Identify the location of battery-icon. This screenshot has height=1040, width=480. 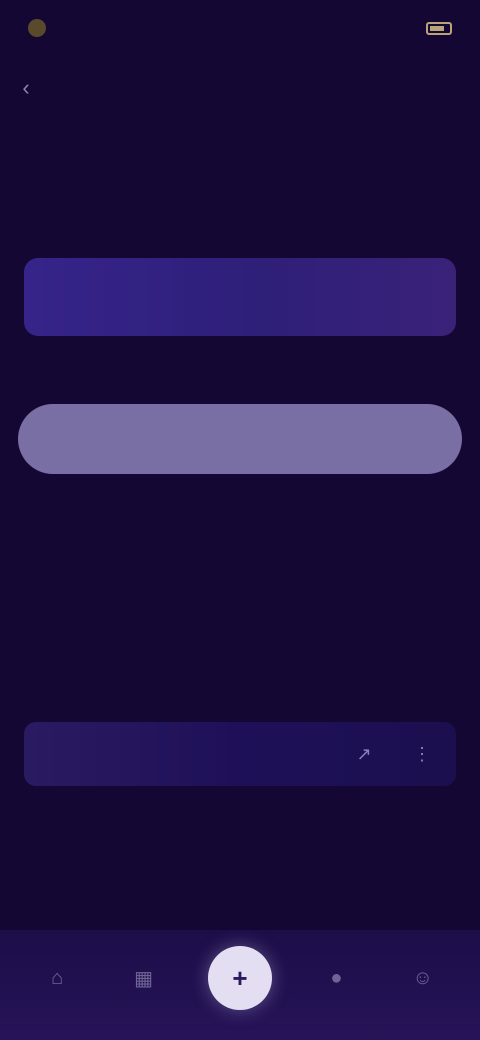
(439, 28).